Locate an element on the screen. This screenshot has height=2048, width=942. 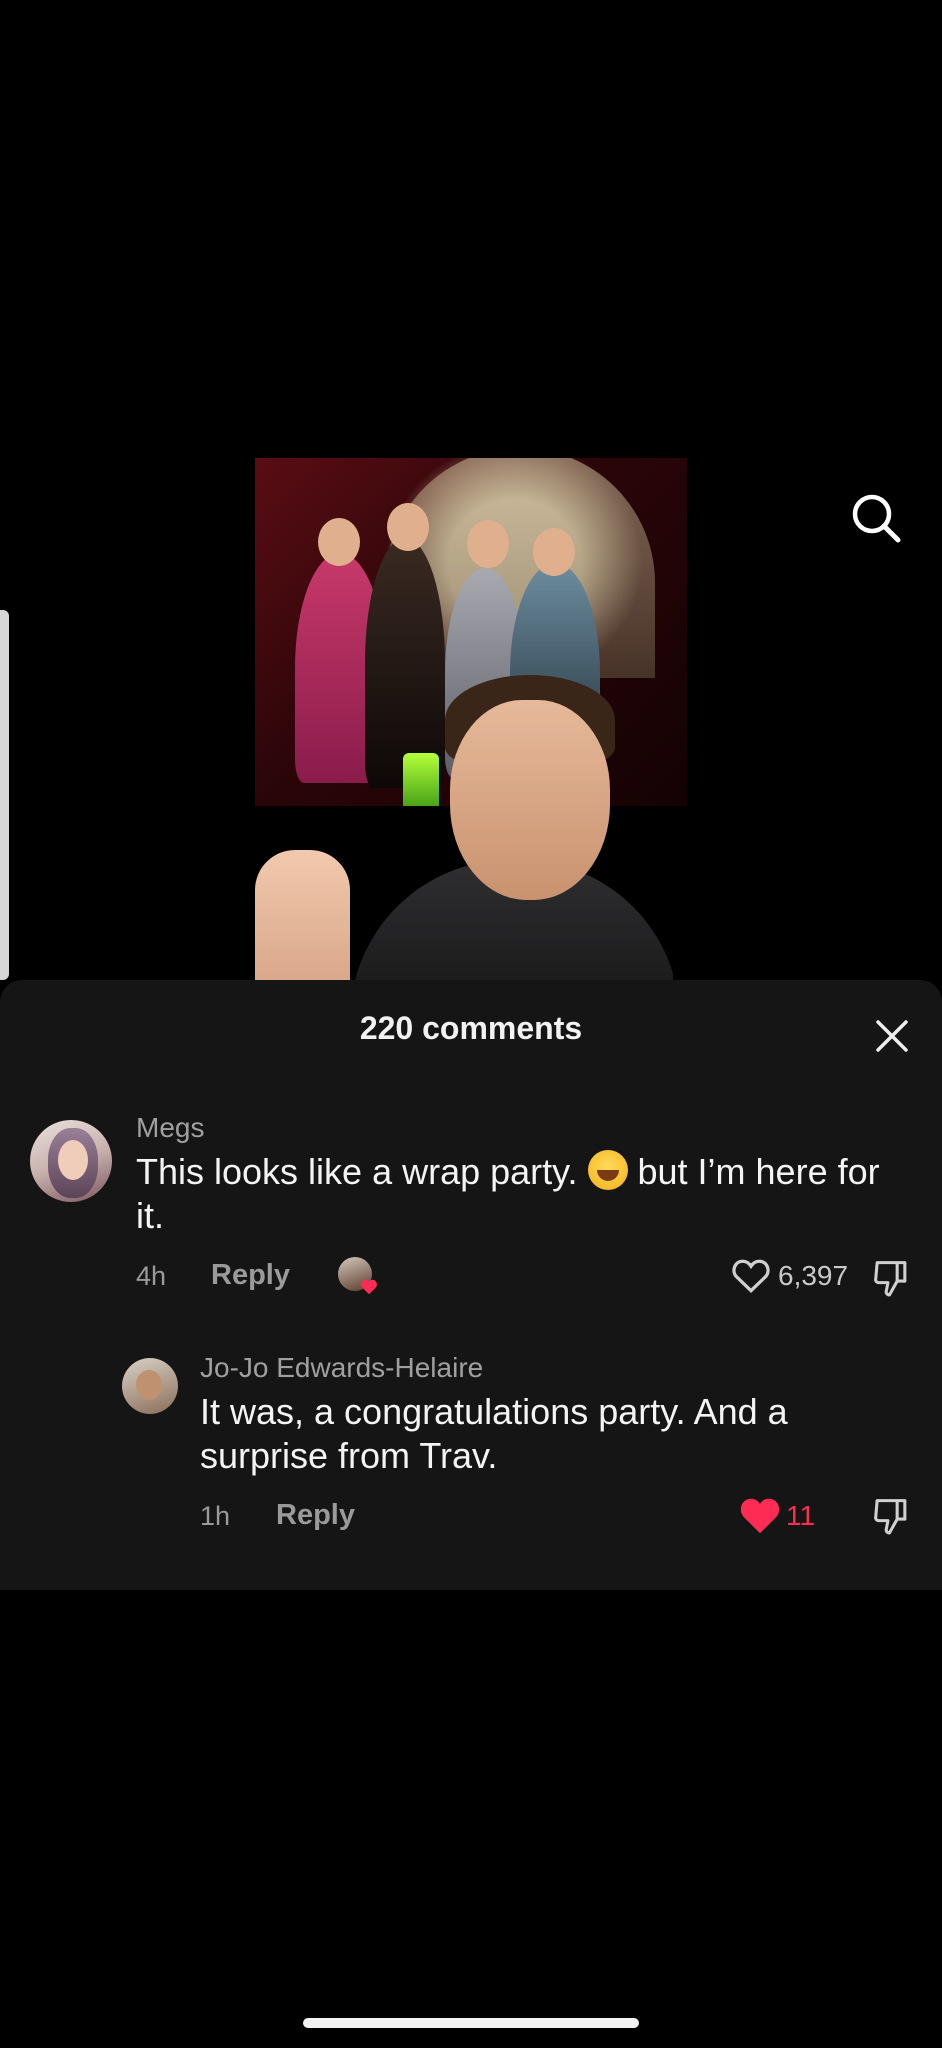
creator-video is located at coordinates (464, 825).